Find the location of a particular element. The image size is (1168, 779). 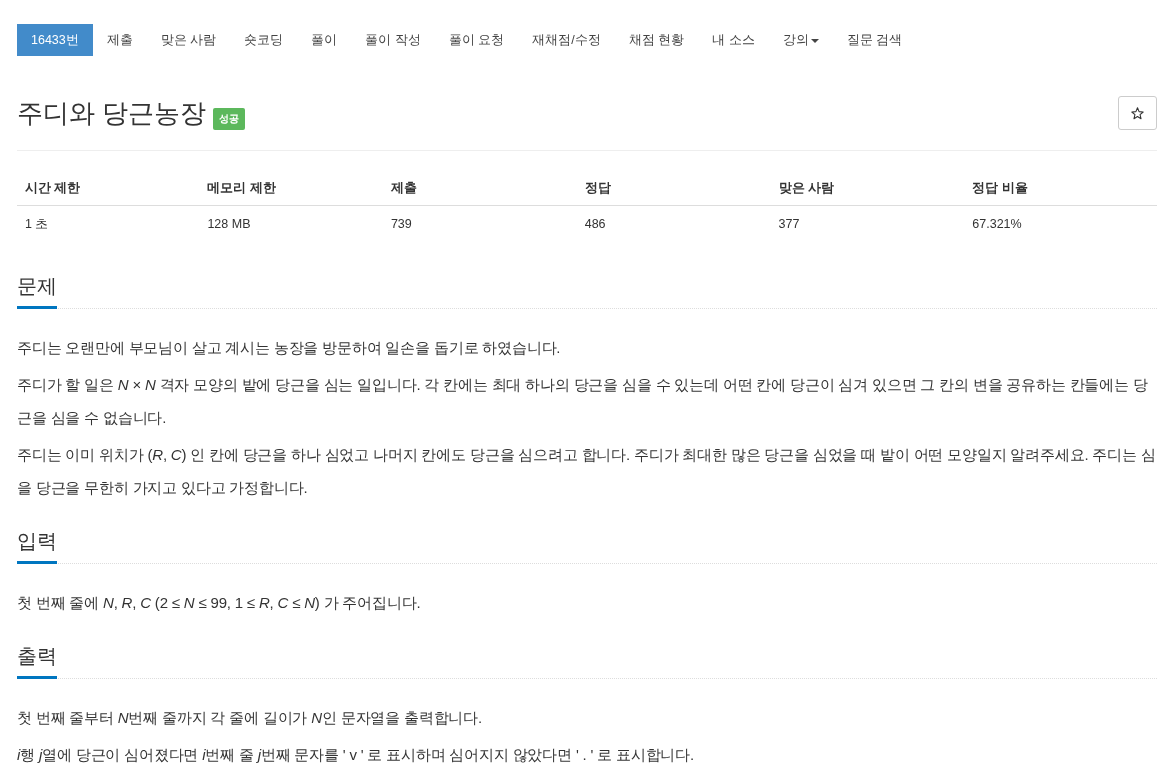

problem-text: 주디는 이미 위치가 (R, C) 인 칸에 당근을 하나 심었고 나머지 칸에도 당근을 심으려고 합니다. 주디가 최대한 많은 당근을 심었을 때 밭이 어떤 모양일지 알려주세요. 주디는 심을 당근을 무한히 가지고 있다고 가정합니다. is located at coordinates (587, 471).